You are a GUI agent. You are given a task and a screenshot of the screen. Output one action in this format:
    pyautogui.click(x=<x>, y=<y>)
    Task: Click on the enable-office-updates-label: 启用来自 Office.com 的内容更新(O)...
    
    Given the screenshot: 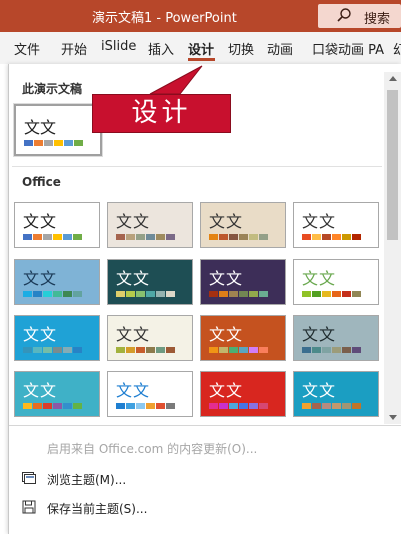 What is the action you would take?
    pyautogui.click(x=152, y=449)
    